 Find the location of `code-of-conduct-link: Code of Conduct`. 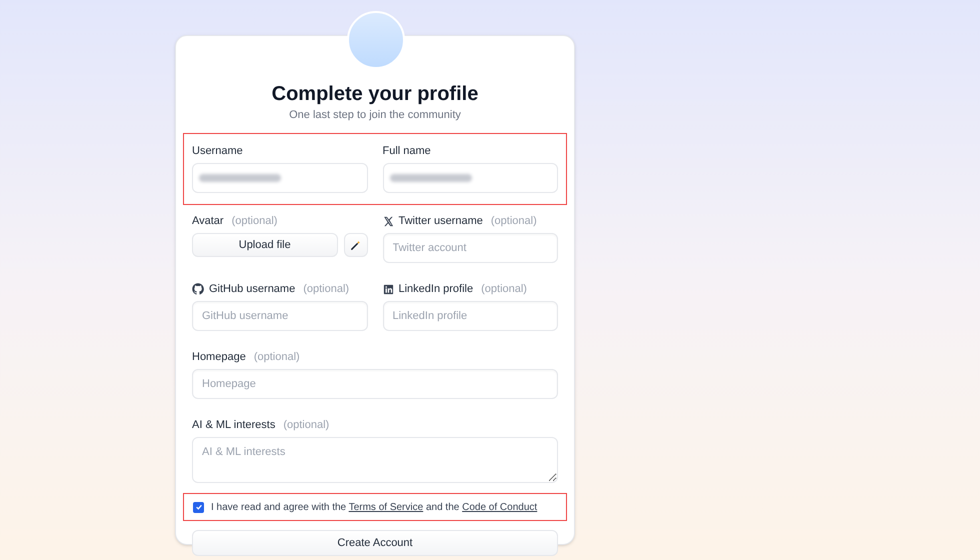

code-of-conduct-link: Code of Conduct is located at coordinates (500, 507).